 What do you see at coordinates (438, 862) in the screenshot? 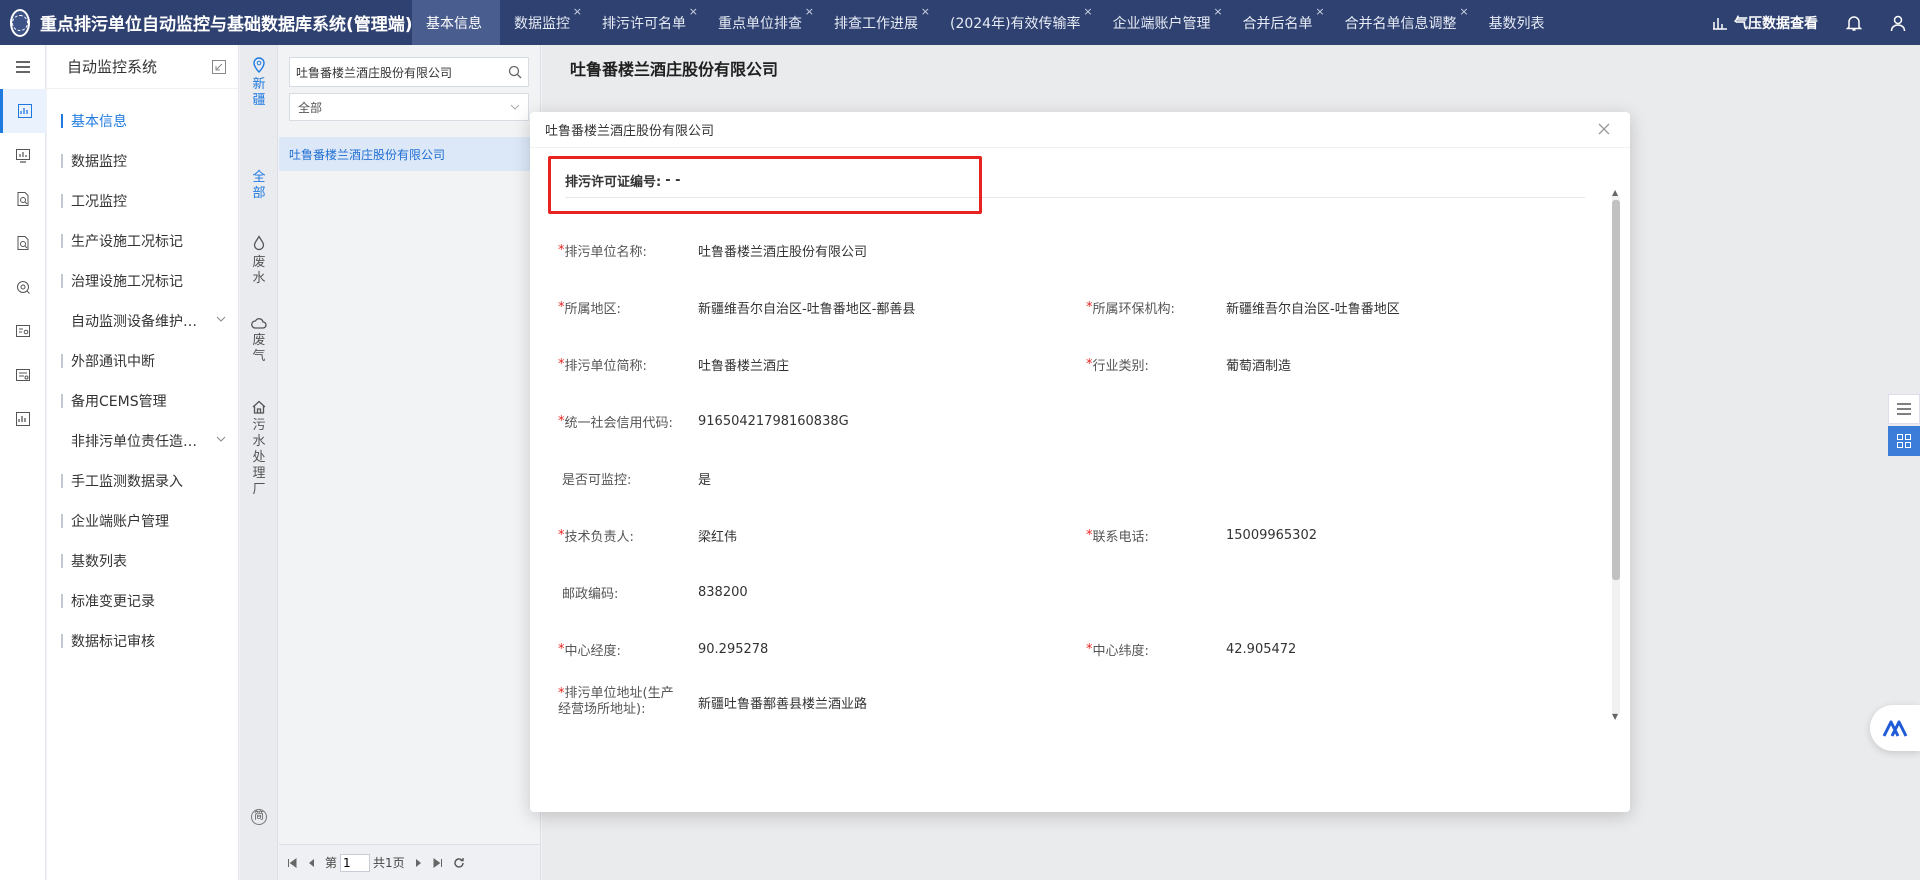
I see `last-page-icon` at bounding box center [438, 862].